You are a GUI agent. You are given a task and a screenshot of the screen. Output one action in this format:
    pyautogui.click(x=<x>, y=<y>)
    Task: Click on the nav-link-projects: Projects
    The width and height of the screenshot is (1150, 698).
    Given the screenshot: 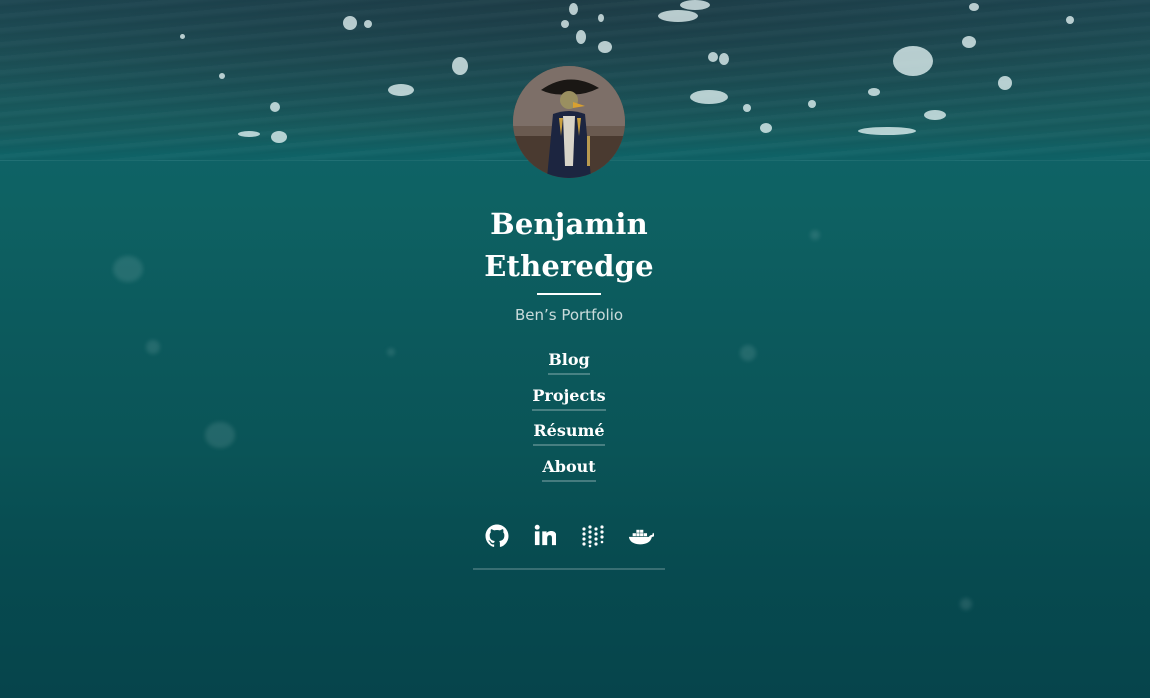 What is the action you would take?
    pyautogui.click(x=569, y=398)
    